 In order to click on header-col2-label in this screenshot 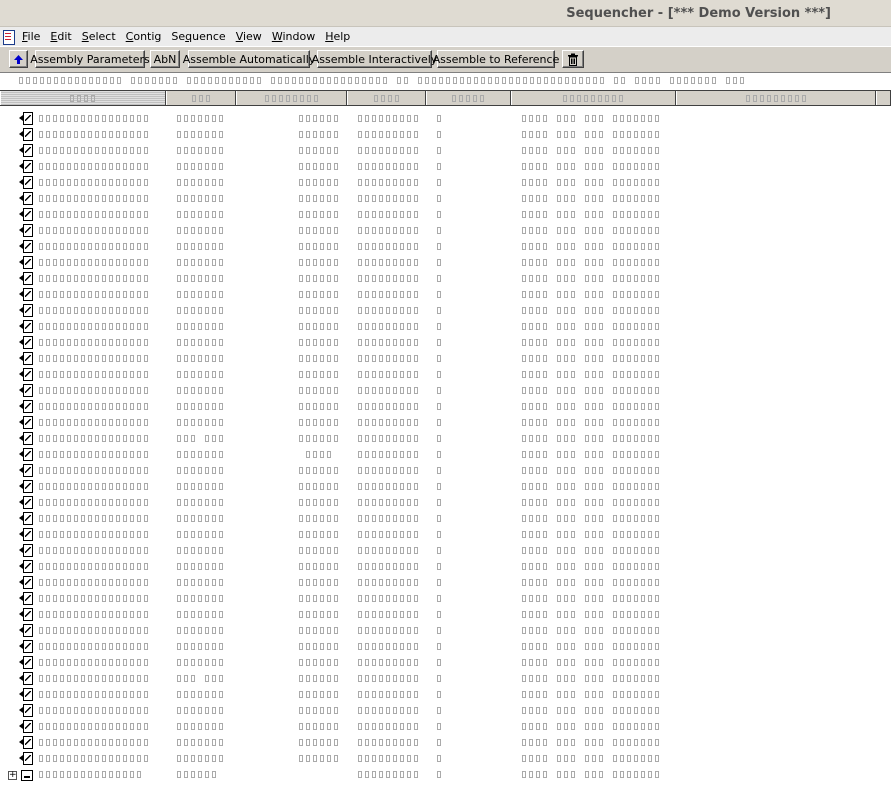, I will do `click(202, 98)`.